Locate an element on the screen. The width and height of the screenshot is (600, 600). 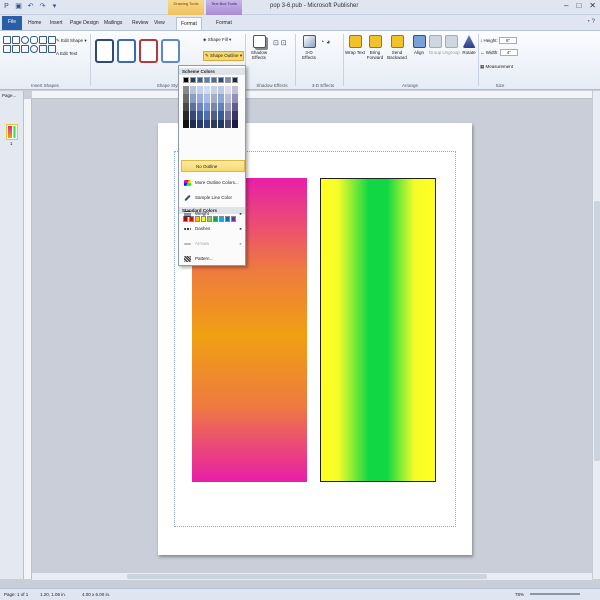
wrap-text-button: Wrap Text is located at coordinates (355, 57).